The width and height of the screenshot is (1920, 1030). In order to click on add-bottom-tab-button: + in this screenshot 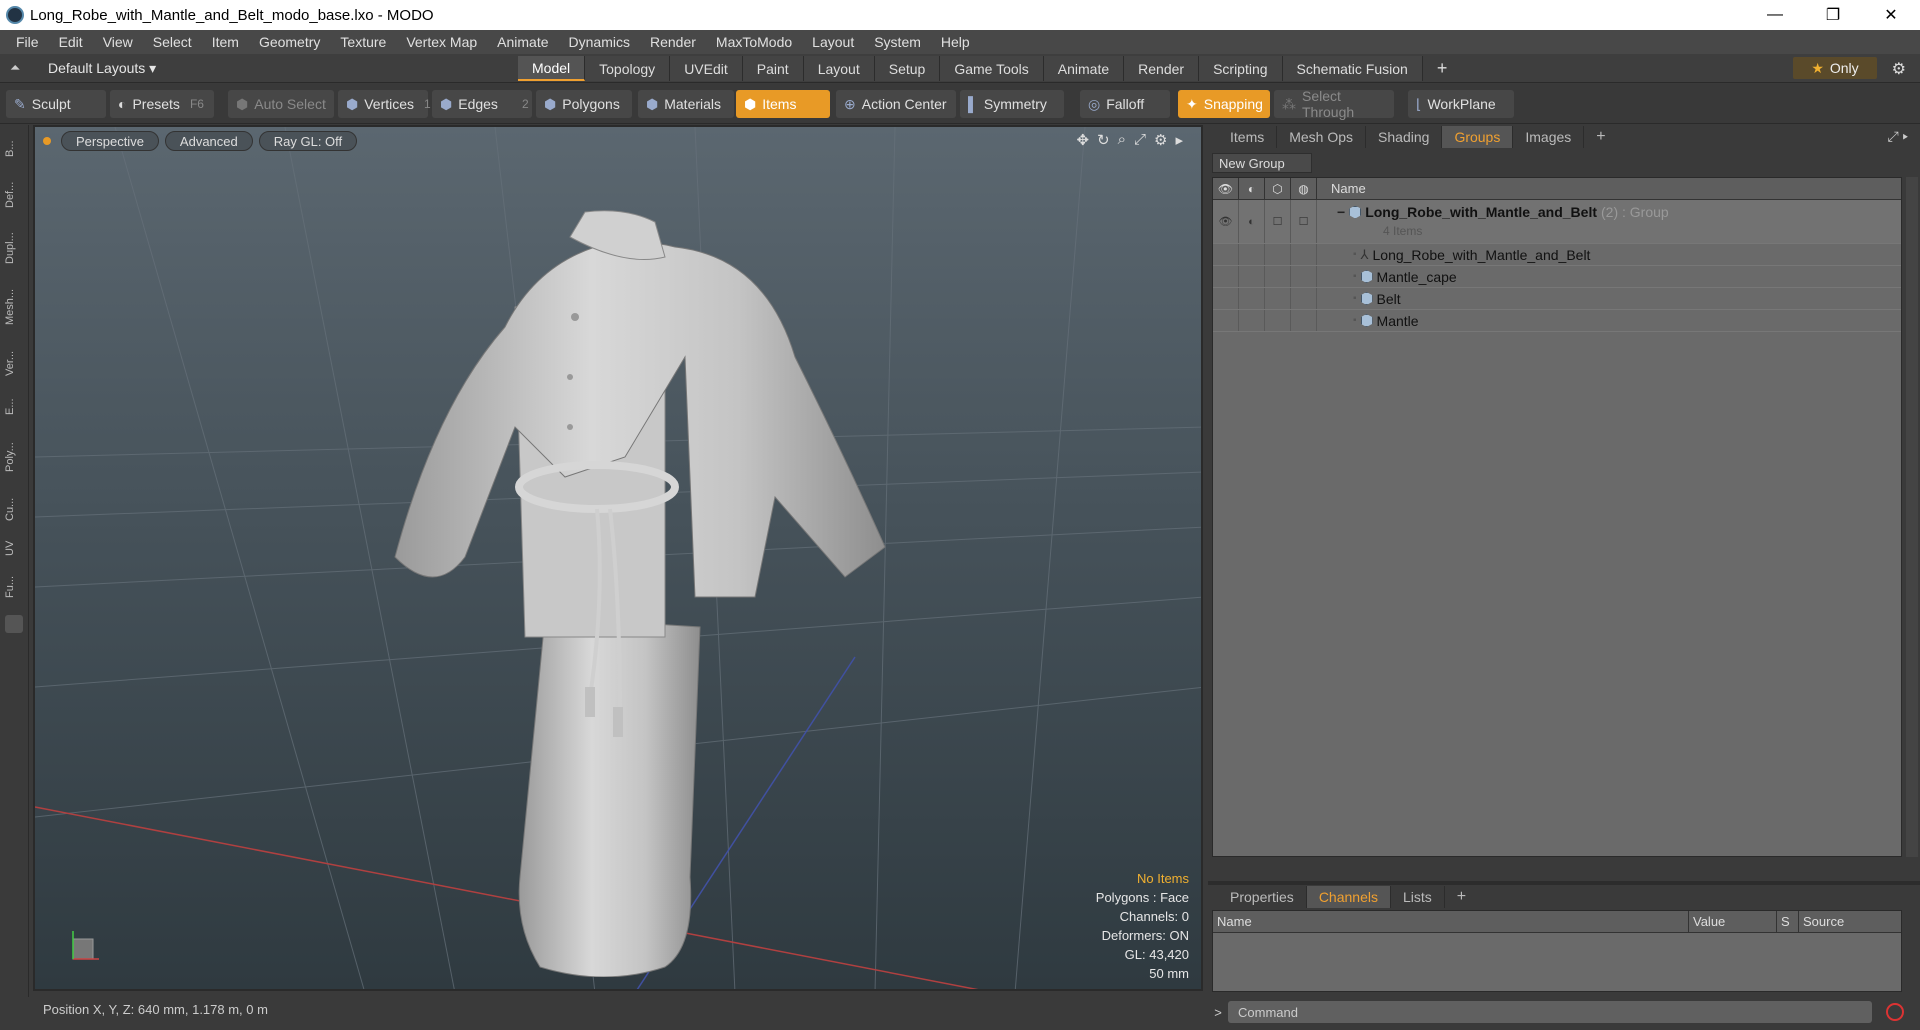, I will do `click(1461, 897)`.